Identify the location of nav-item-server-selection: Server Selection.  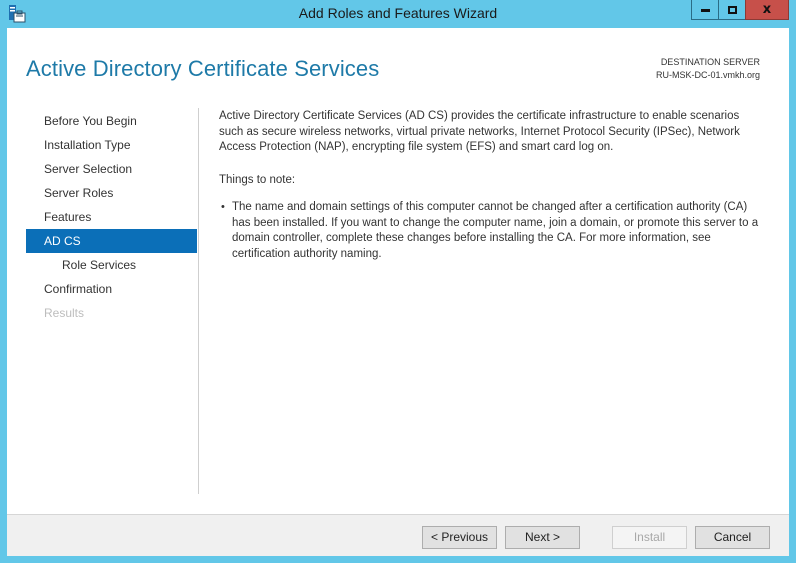
(111, 169).